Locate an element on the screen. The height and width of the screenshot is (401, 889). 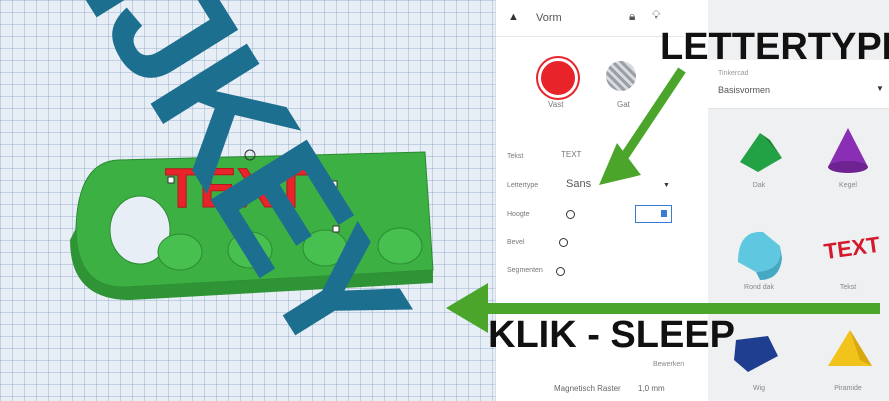
solid-color-swatch is located at coordinates (558, 78).